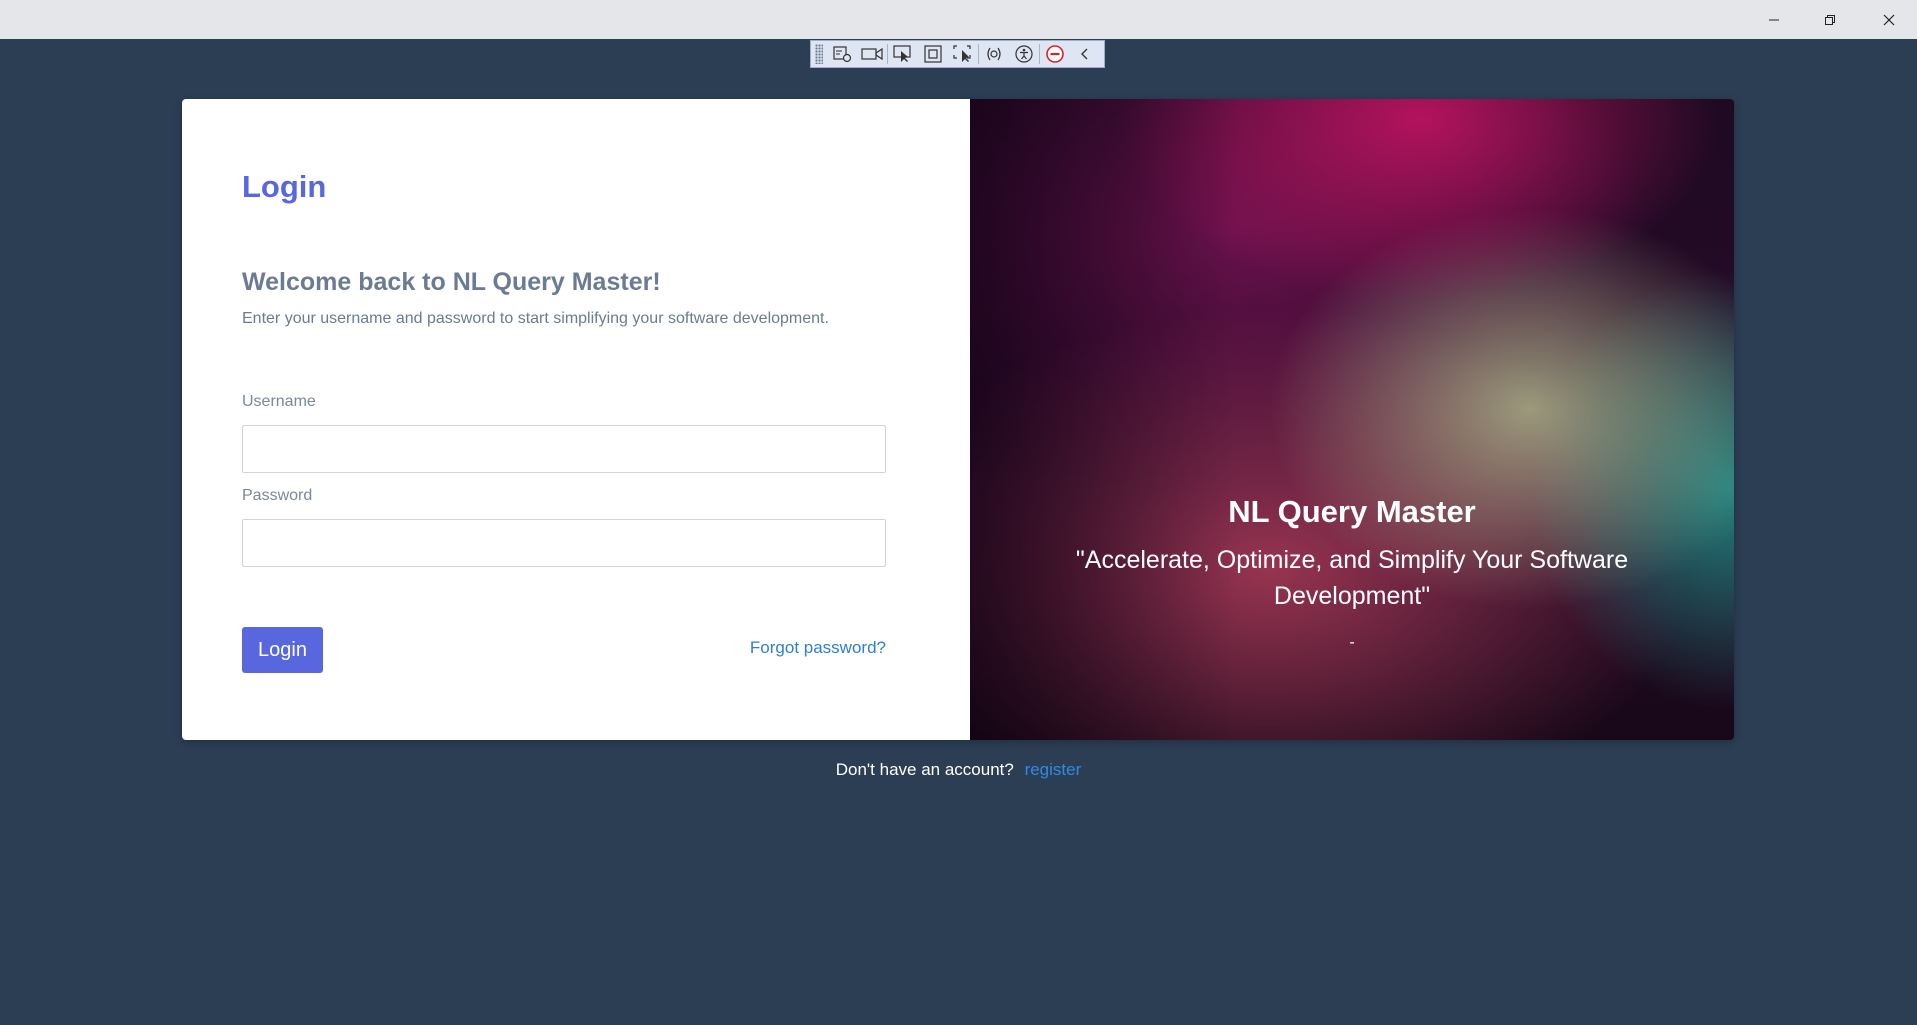 Image resolution: width=1917 pixels, height=1025 pixels. I want to click on minimize-icon, so click(1774, 19).